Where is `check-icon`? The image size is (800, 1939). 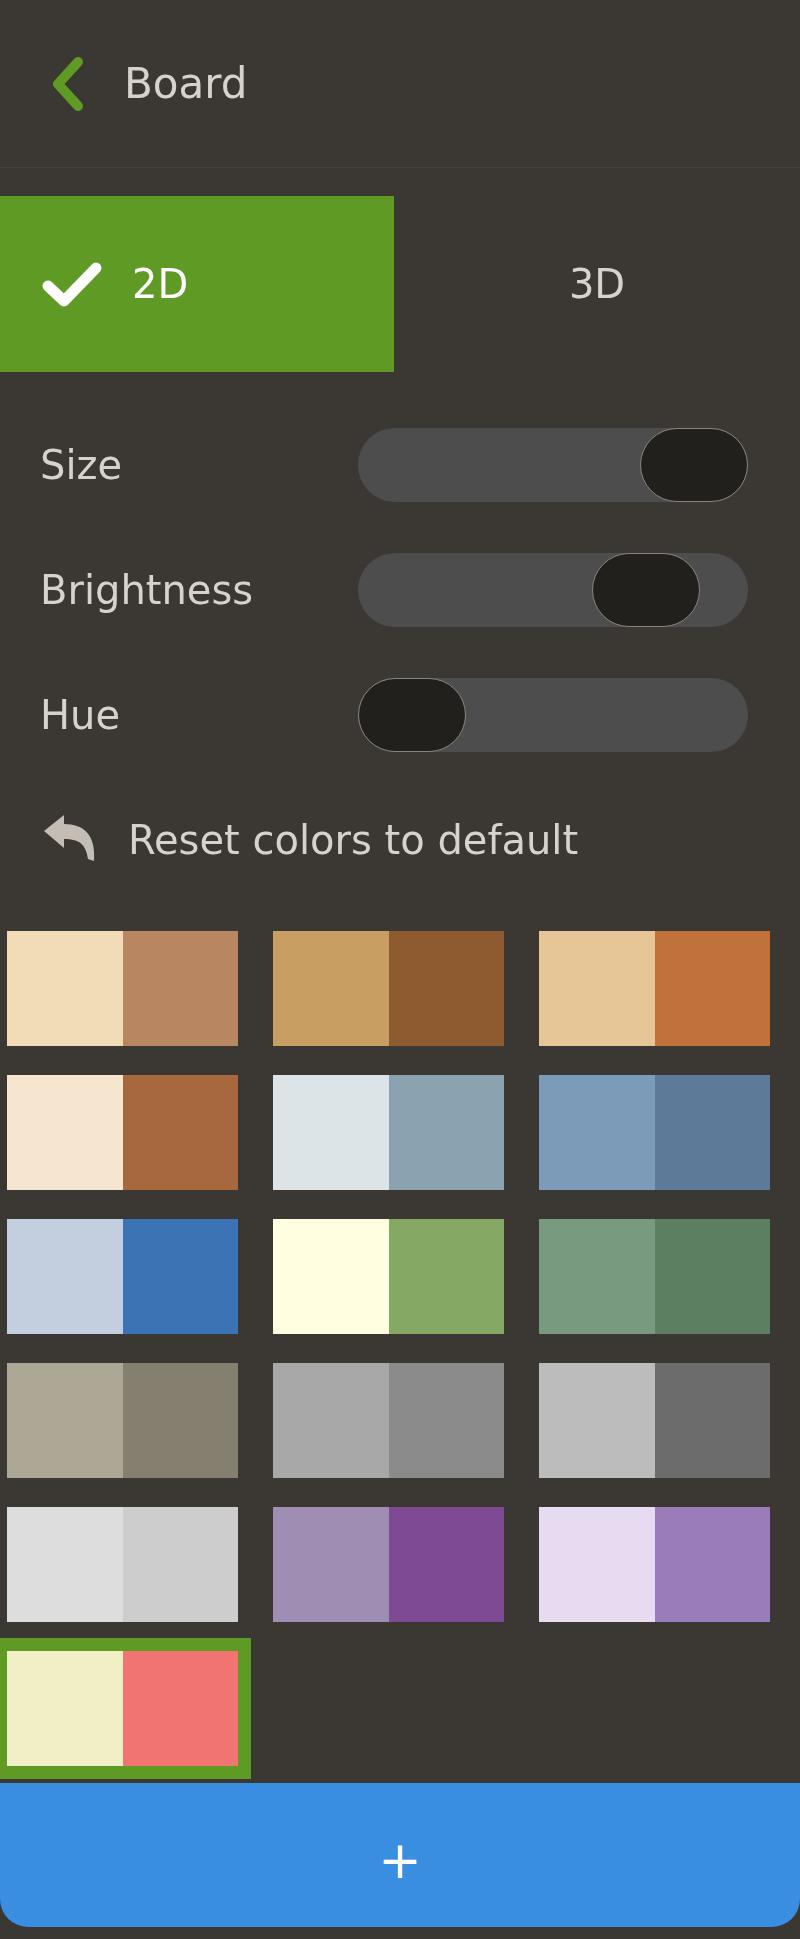 check-icon is located at coordinates (72, 284).